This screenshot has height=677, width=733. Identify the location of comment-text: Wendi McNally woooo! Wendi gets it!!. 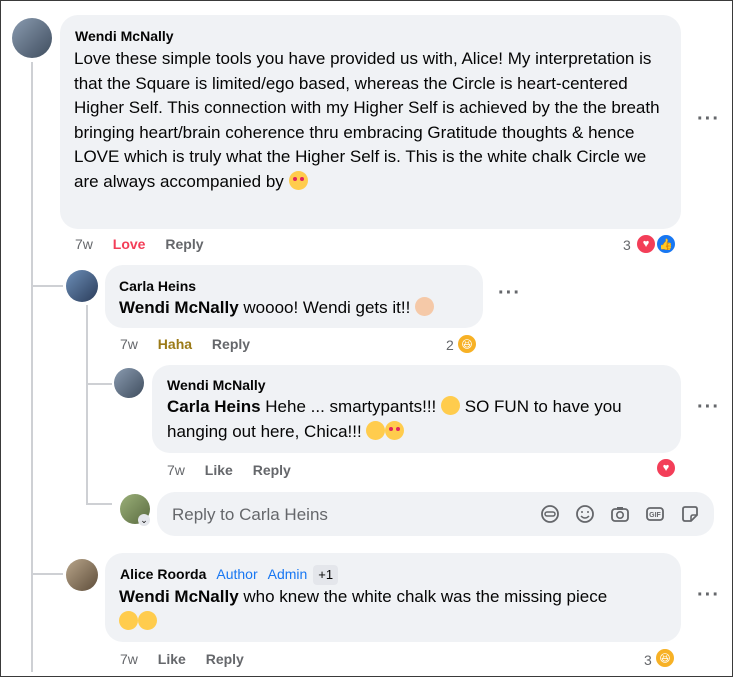
(299, 308).